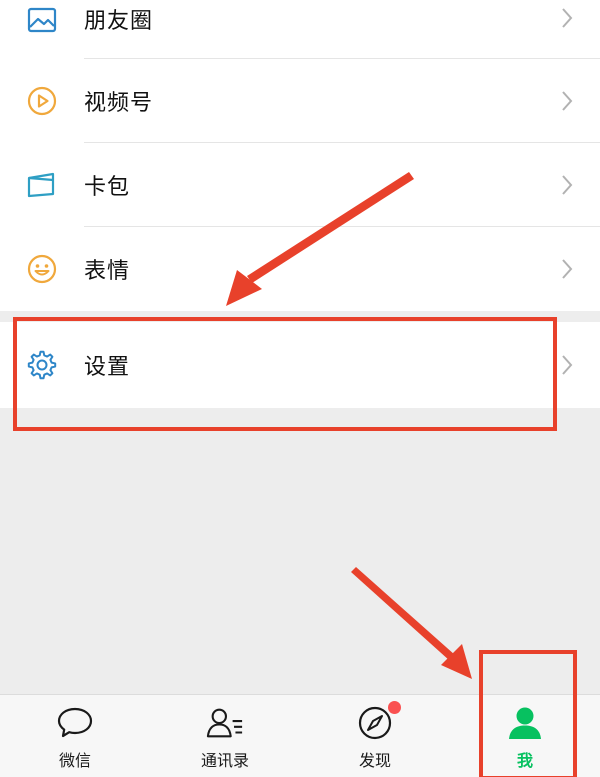  Describe the element at coordinates (374, 760) in the screenshot. I see `tab-label: 发现` at that location.